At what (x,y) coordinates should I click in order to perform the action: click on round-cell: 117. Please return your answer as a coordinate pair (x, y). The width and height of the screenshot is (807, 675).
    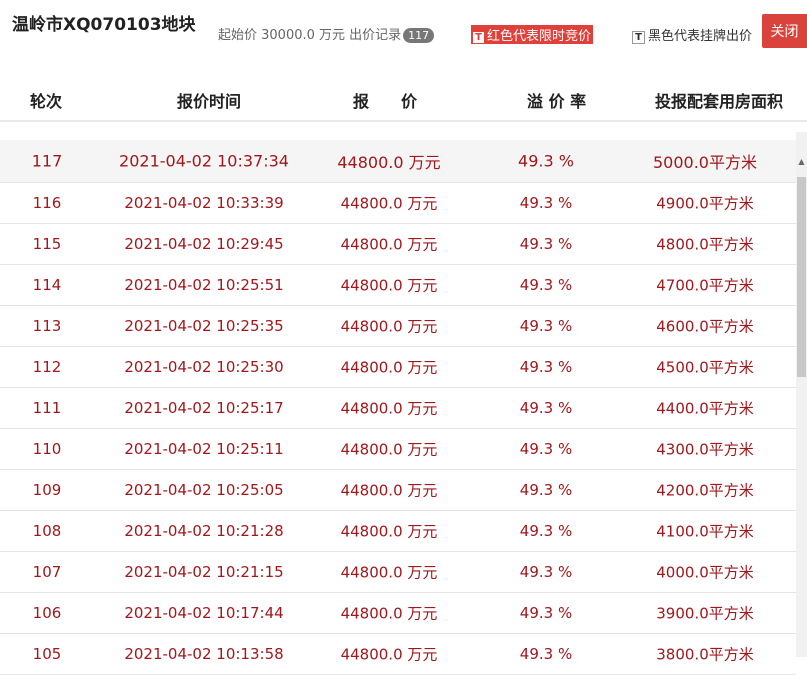
    Looking at the image, I should click on (47, 161).